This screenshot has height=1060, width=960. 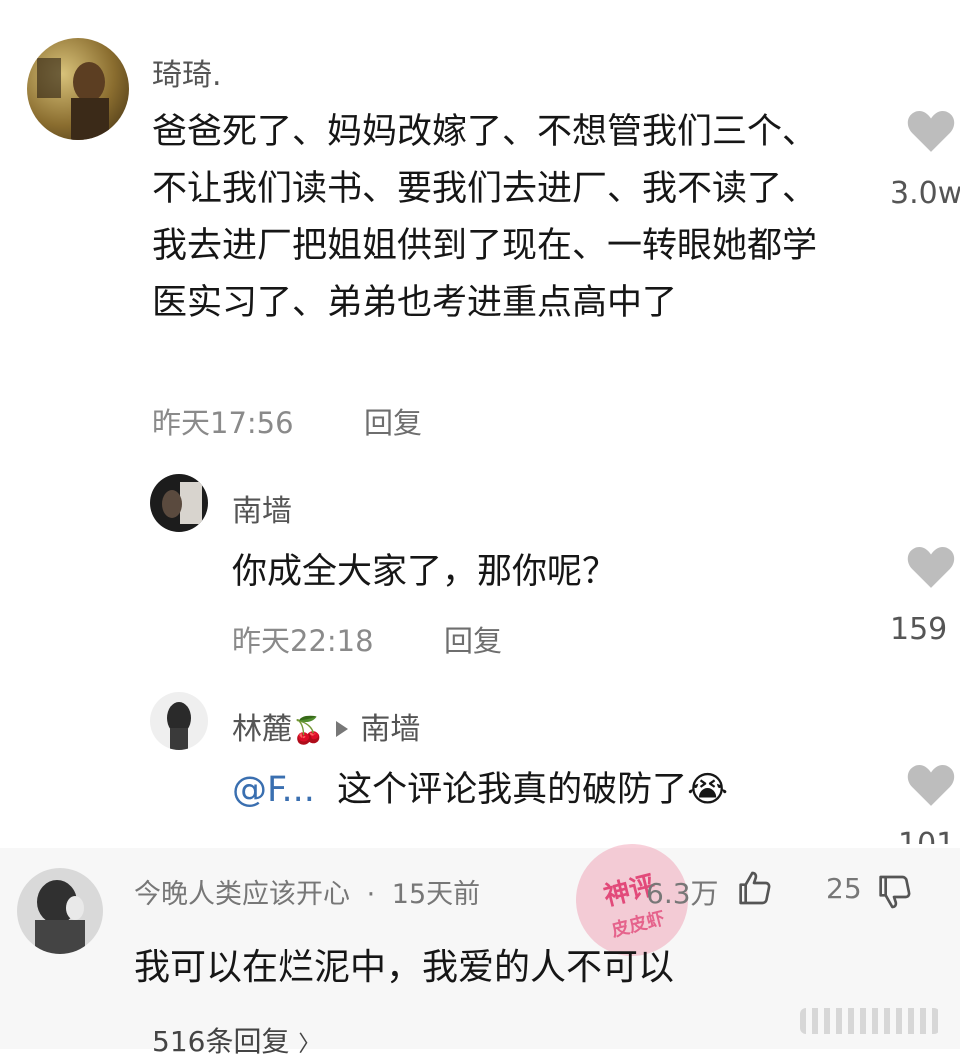 What do you see at coordinates (512, 790) in the screenshot?
I see `comment-body: 这个评论我真的破防了` at bounding box center [512, 790].